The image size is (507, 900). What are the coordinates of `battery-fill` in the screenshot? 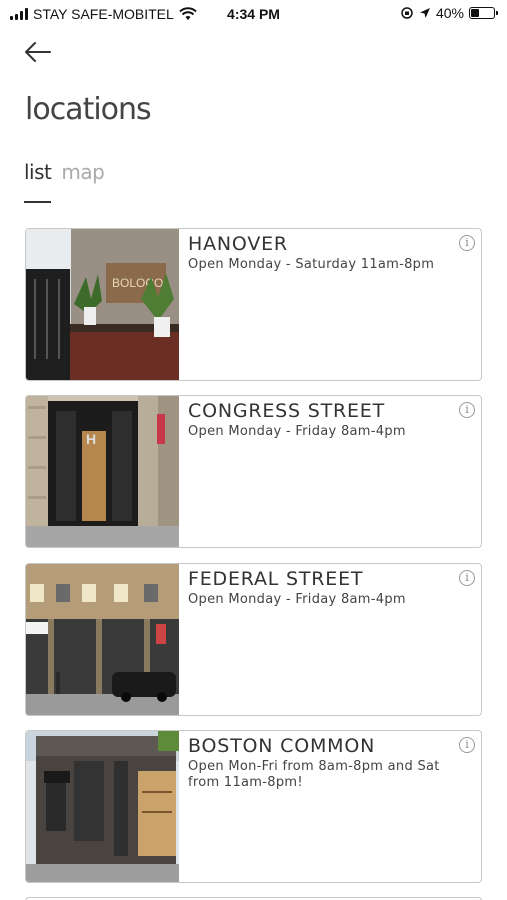 It's located at (475, 13).